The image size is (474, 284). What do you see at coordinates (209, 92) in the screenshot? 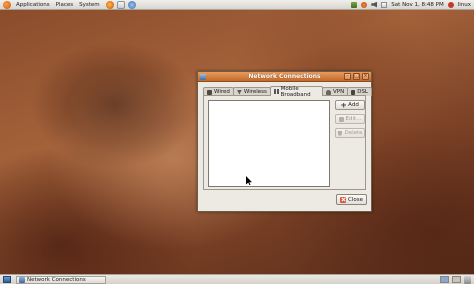
I see `wired-icon` at bounding box center [209, 92].